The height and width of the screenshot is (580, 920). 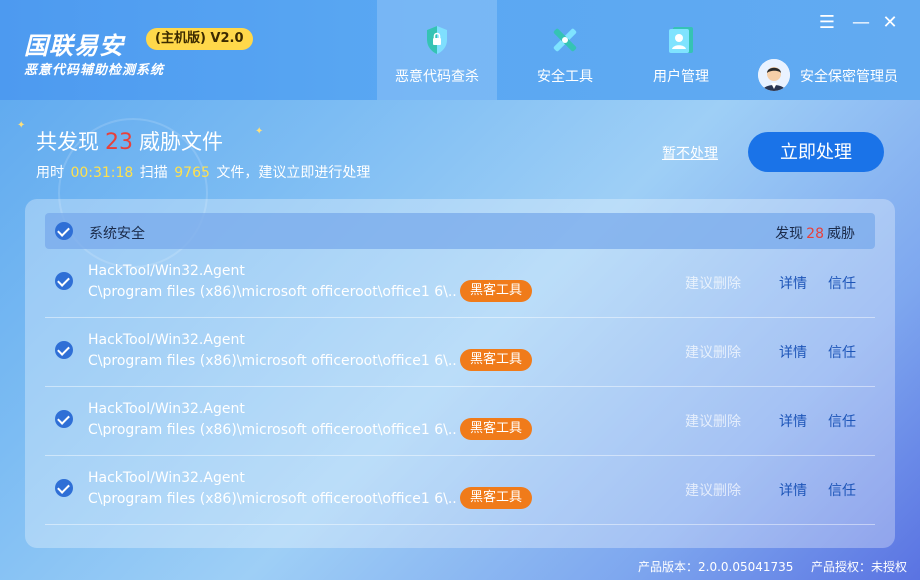 What do you see at coordinates (890, 22) in the screenshot?
I see `close-icon: ✕` at bounding box center [890, 22].